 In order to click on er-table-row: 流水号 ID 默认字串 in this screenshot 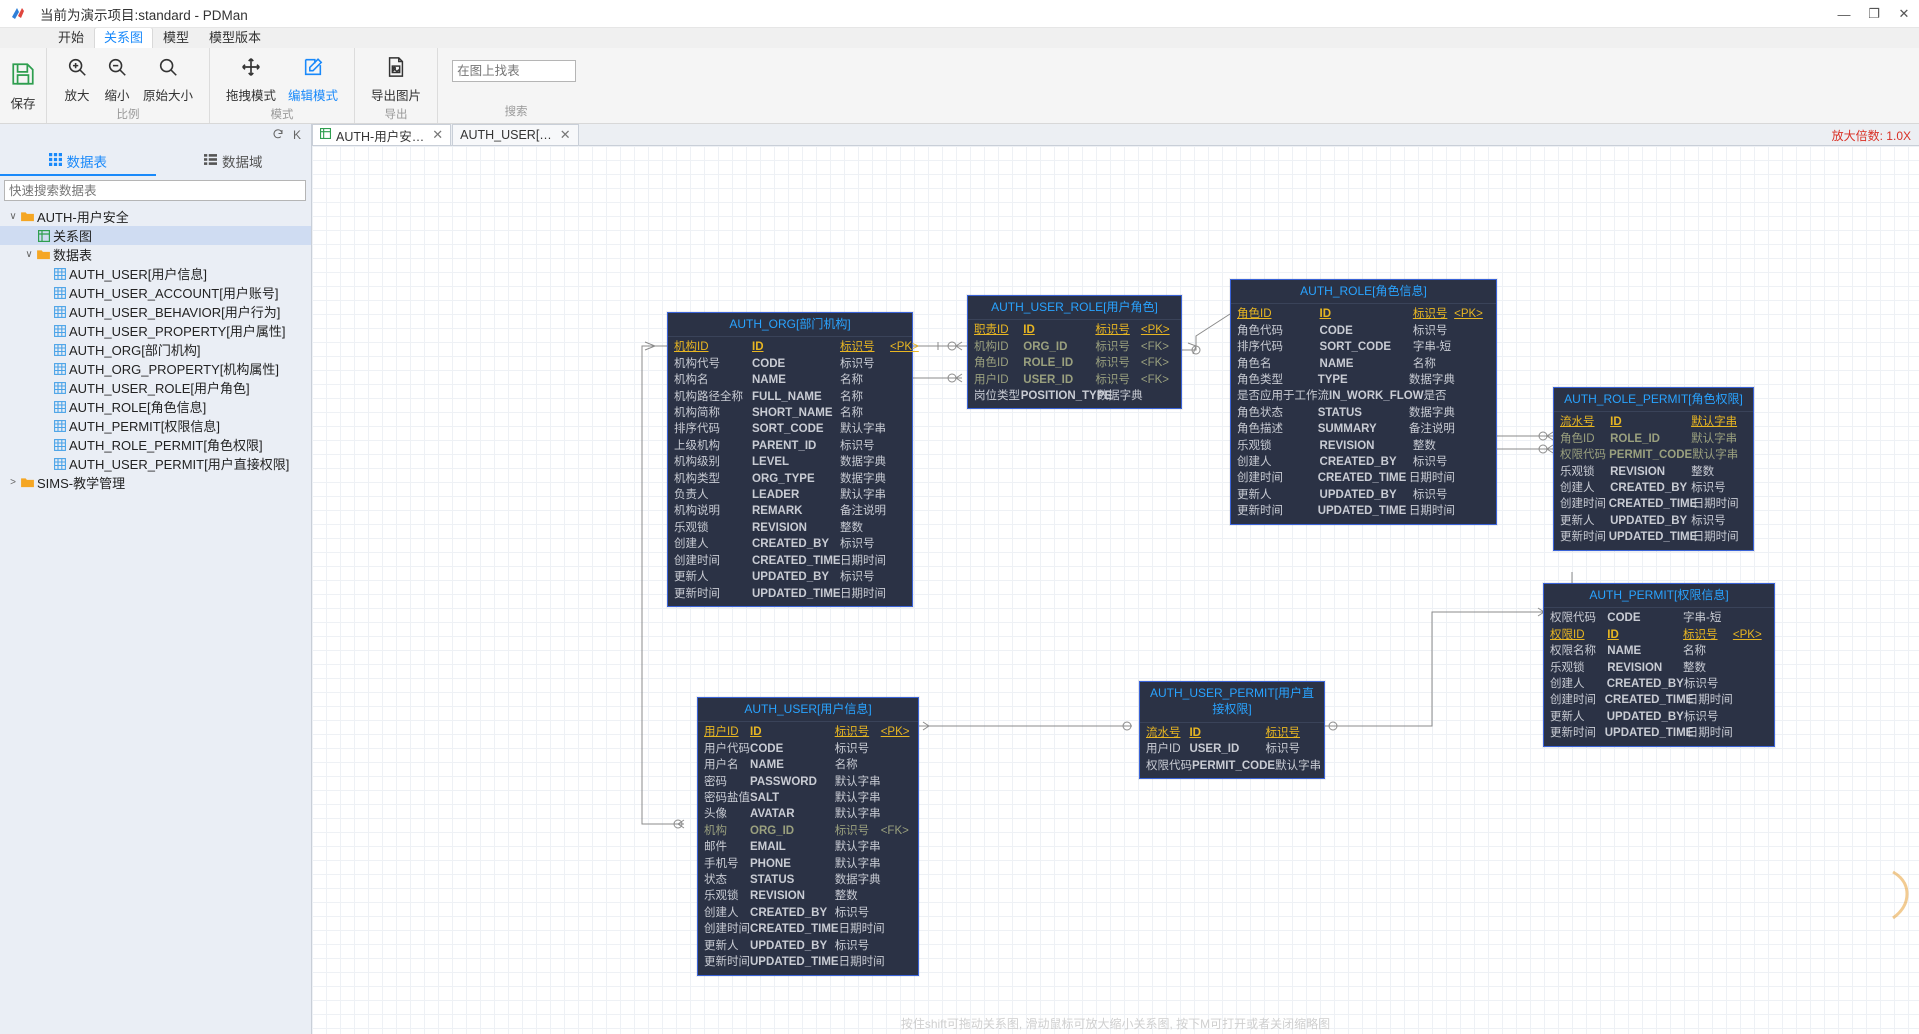, I will do `click(1653, 422)`.